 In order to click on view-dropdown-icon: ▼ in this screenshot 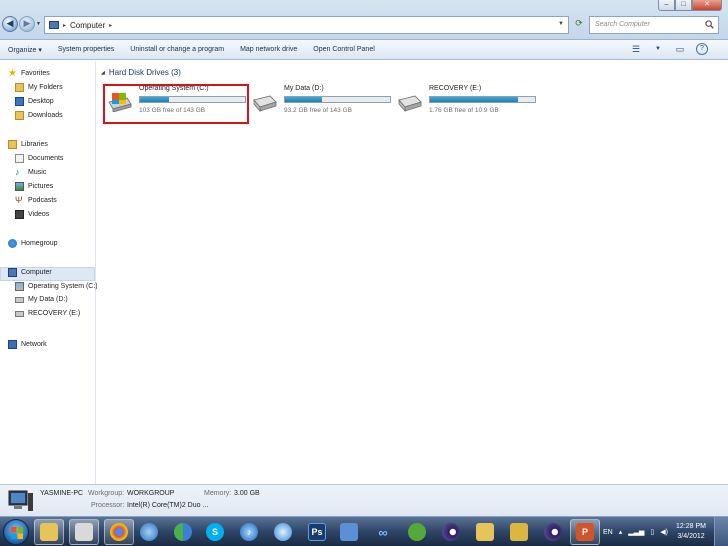, I will do `click(658, 49)`.